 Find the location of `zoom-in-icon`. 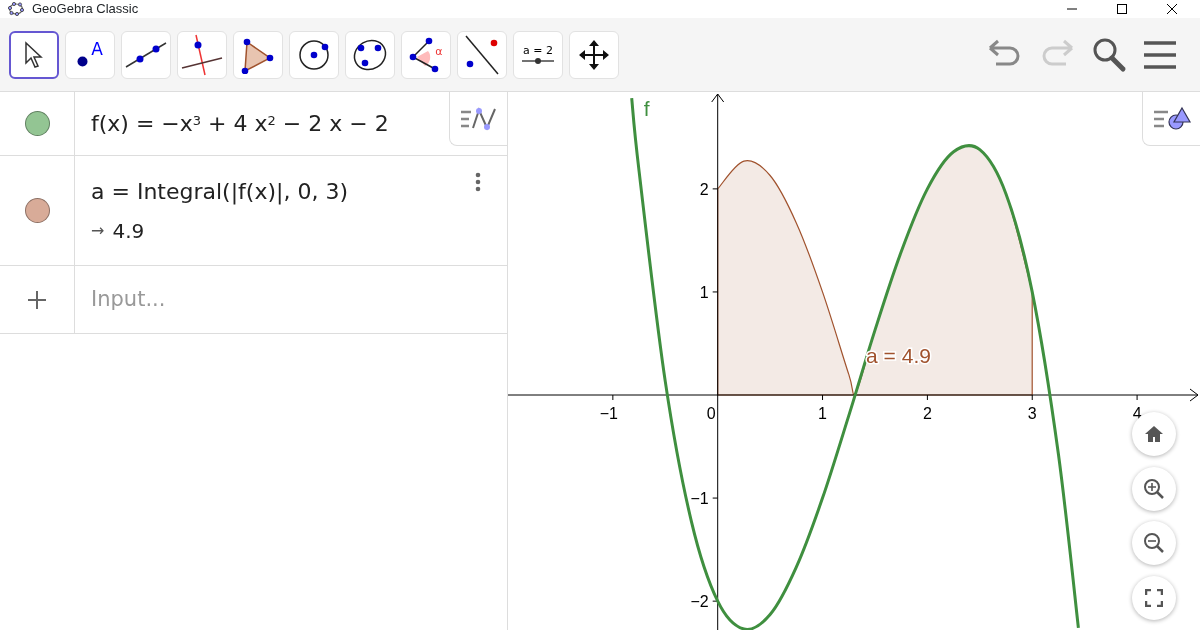

zoom-in-icon is located at coordinates (1154, 489).